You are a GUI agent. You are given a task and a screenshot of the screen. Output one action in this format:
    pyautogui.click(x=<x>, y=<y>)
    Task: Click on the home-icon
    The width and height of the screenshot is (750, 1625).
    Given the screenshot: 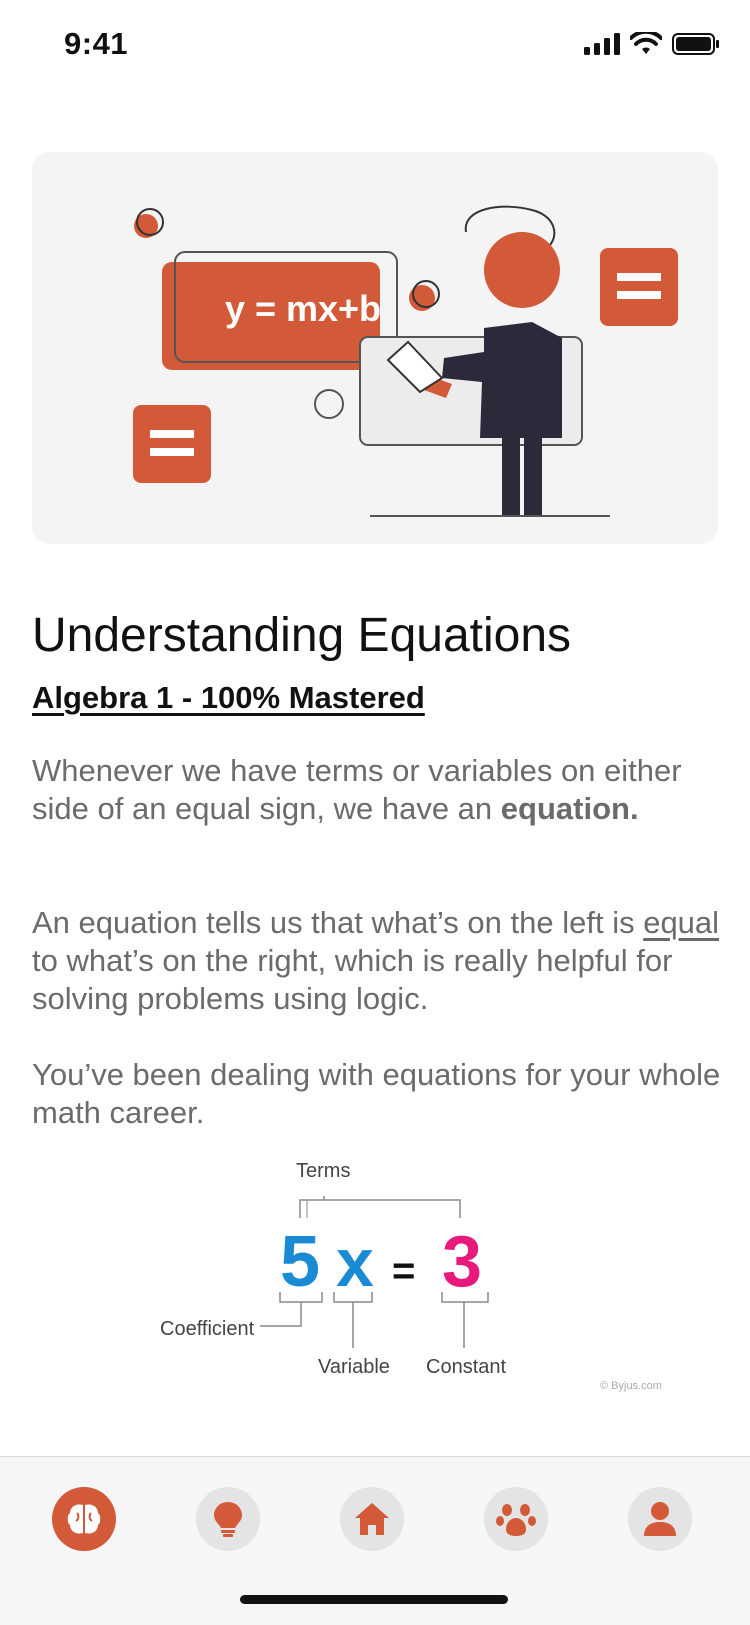 What is the action you would take?
    pyautogui.click(x=372, y=1519)
    